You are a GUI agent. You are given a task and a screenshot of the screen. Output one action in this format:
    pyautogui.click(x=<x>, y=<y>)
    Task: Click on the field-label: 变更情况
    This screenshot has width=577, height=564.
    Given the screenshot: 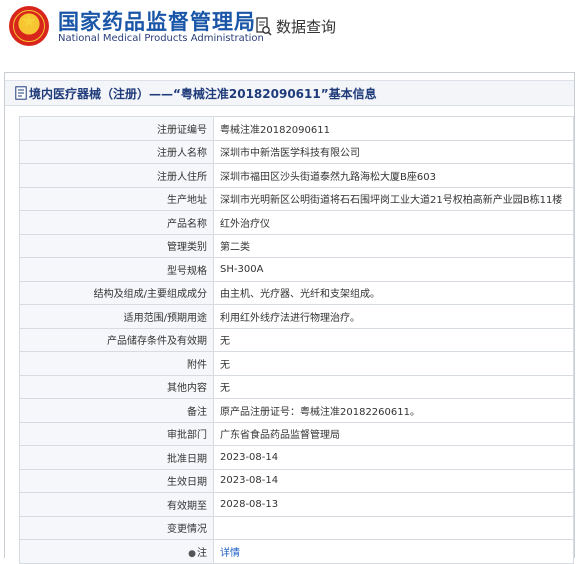 What is the action you would take?
    pyautogui.click(x=116, y=527)
    